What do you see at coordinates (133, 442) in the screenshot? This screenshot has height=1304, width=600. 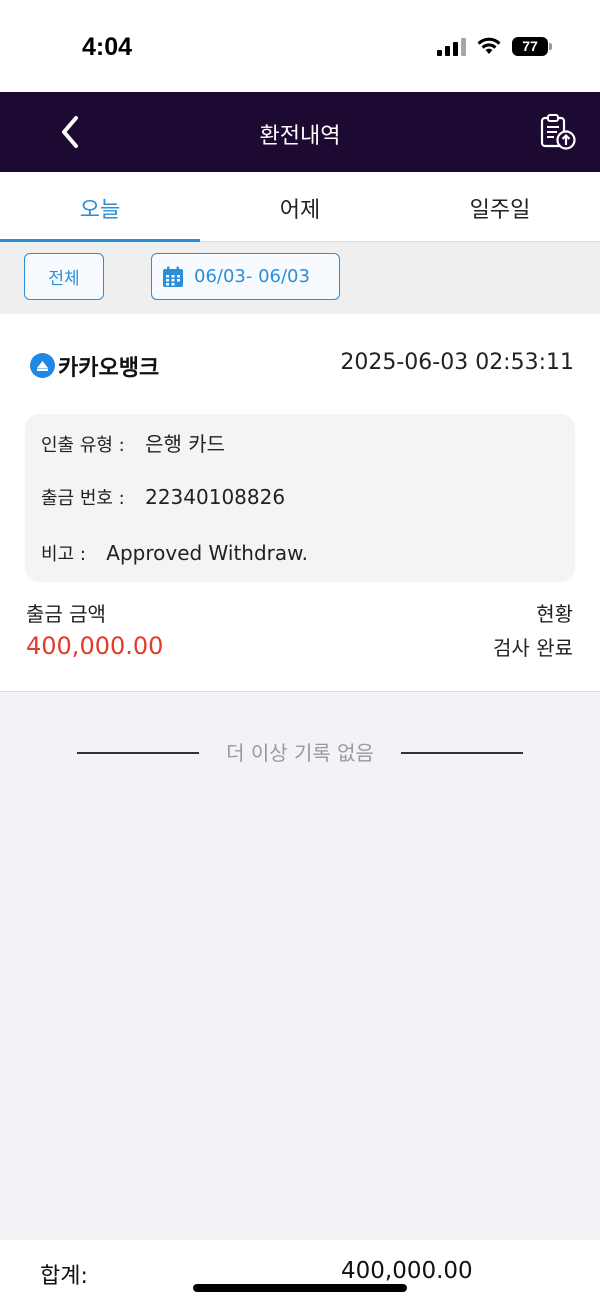 I see `withdraw-type-row: 인출 유형 : 은행 카드` at bounding box center [133, 442].